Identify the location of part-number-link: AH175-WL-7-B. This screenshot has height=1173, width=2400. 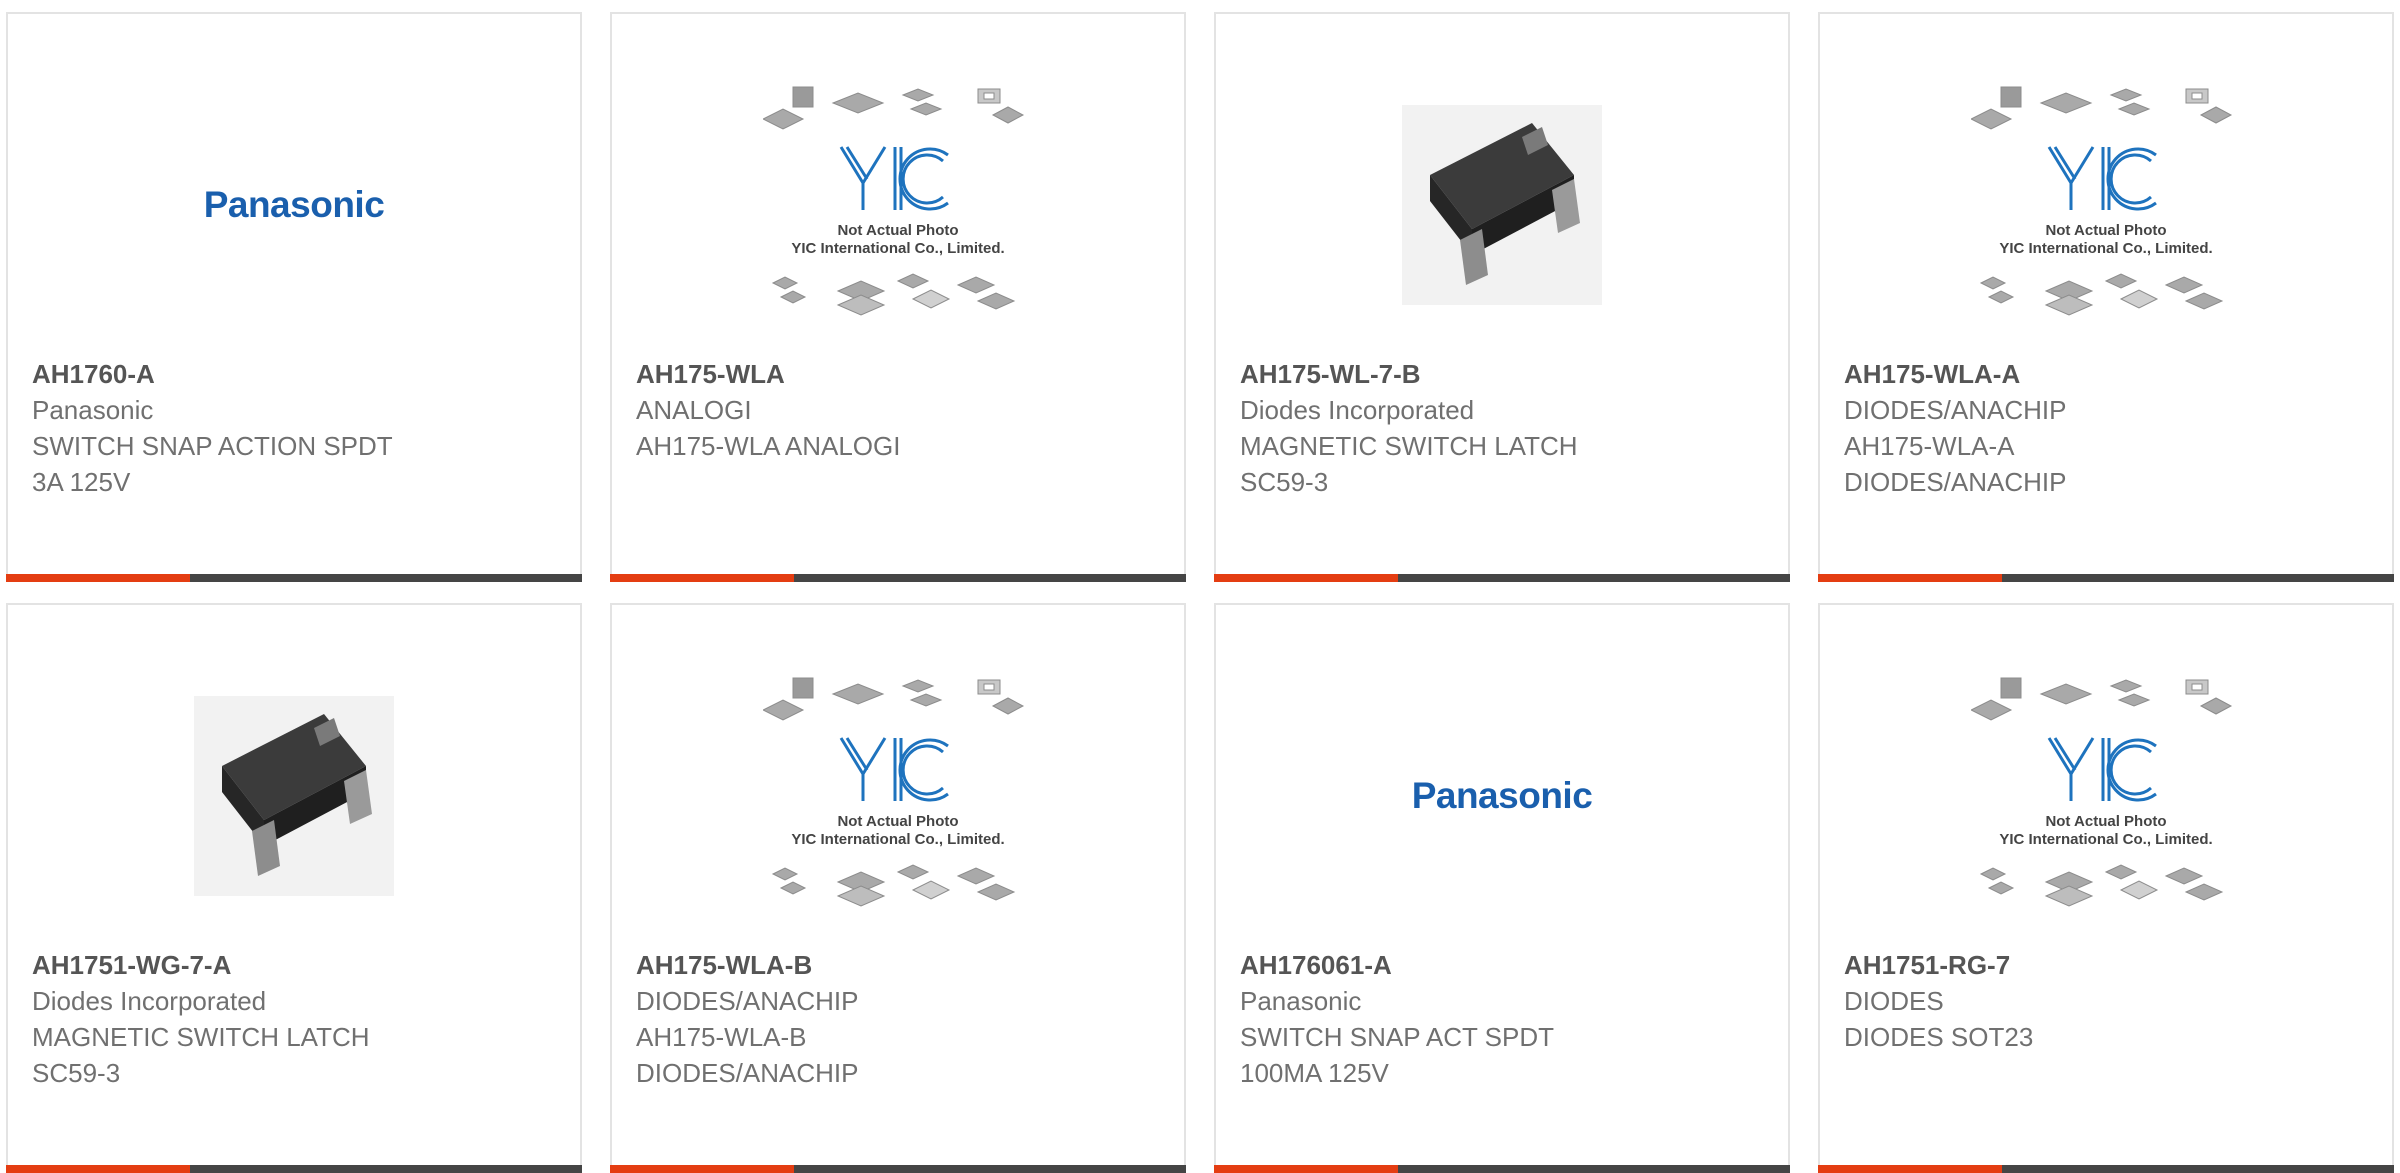
(1504, 374).